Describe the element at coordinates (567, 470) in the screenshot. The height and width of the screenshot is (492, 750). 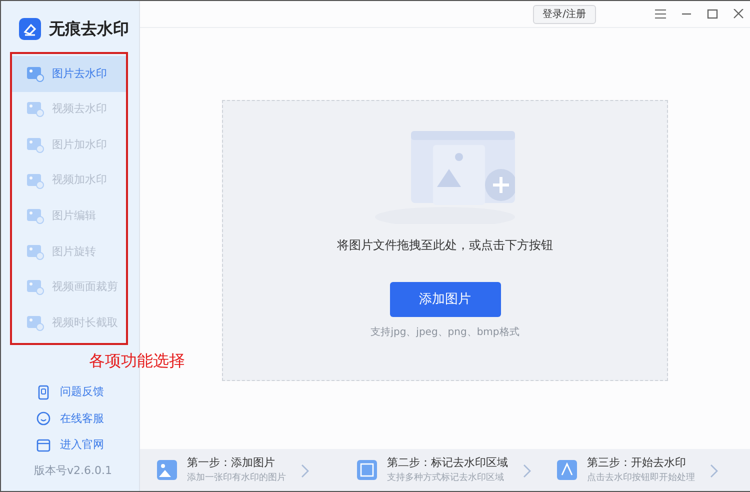
I see `pen-icon` at that location.